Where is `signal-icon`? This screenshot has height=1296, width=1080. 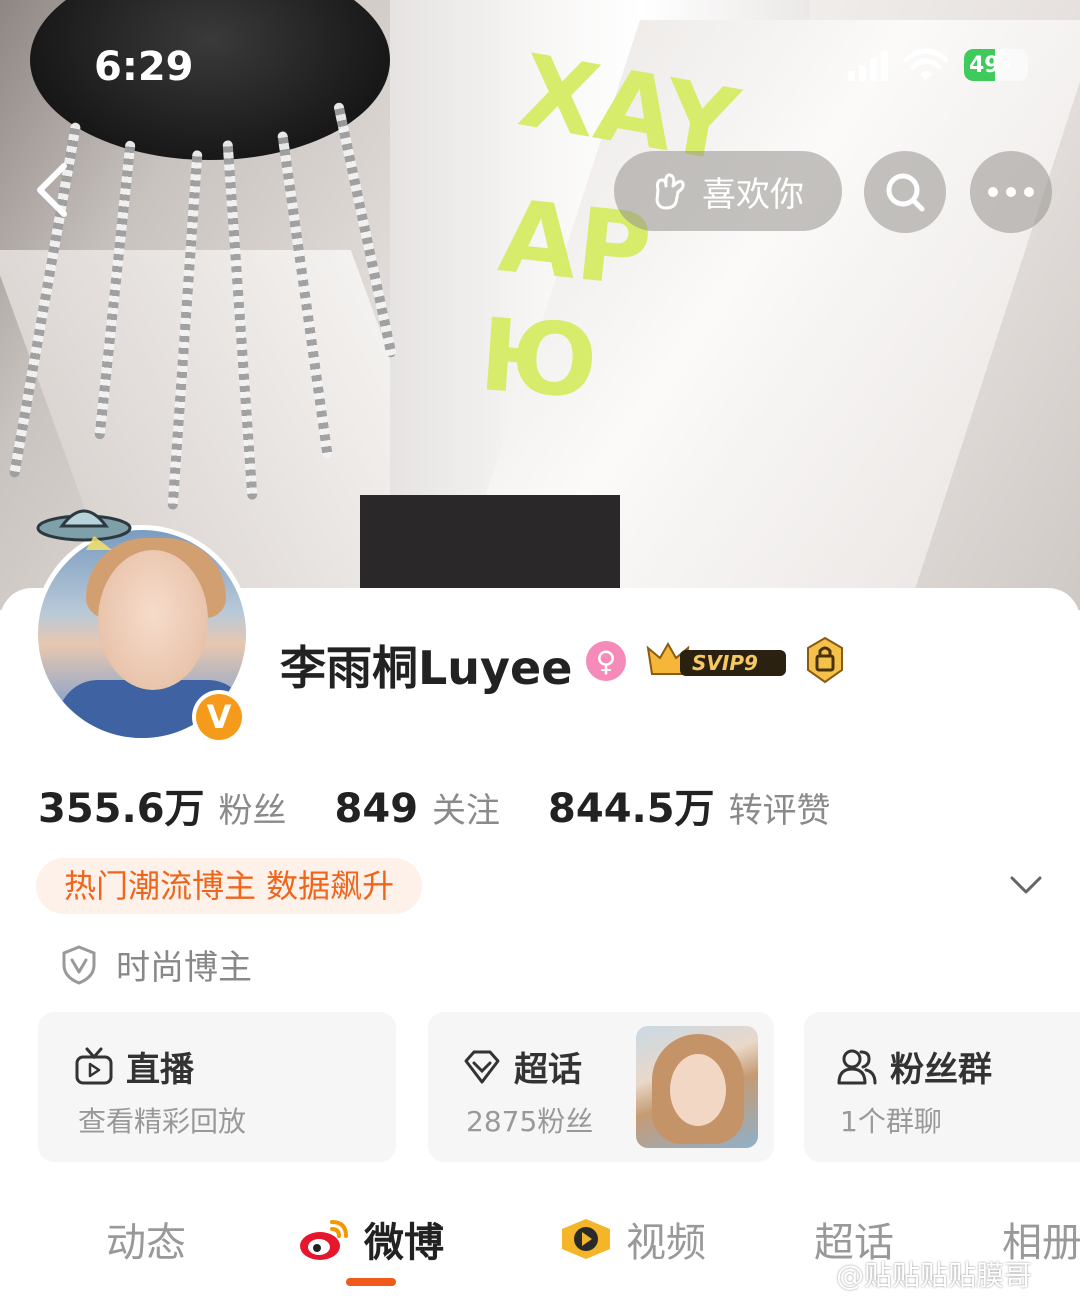
signal-icon is located at coordinates (868, 65).